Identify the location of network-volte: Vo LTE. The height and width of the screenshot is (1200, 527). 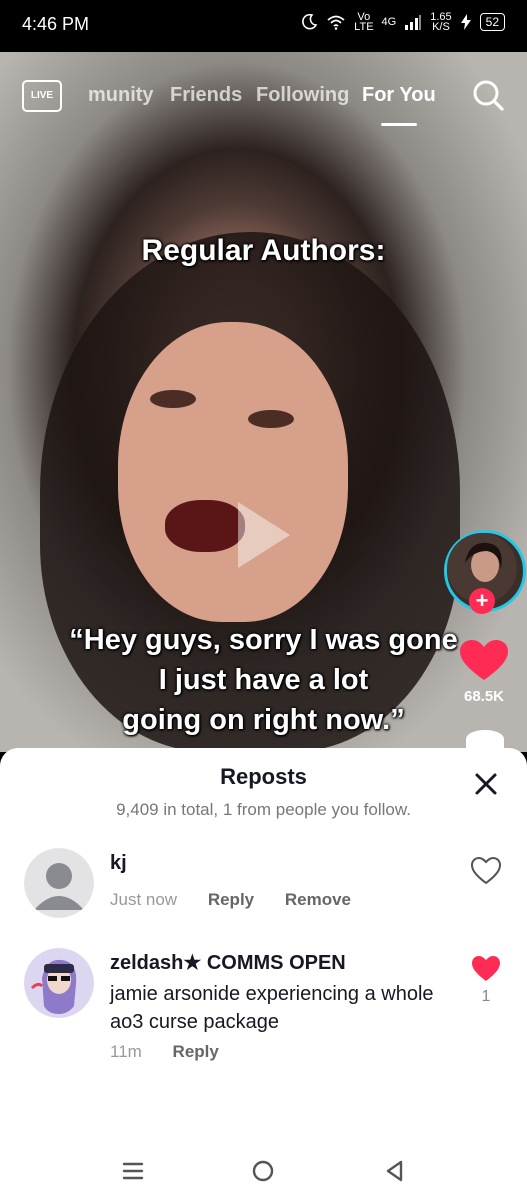
(364, 22).